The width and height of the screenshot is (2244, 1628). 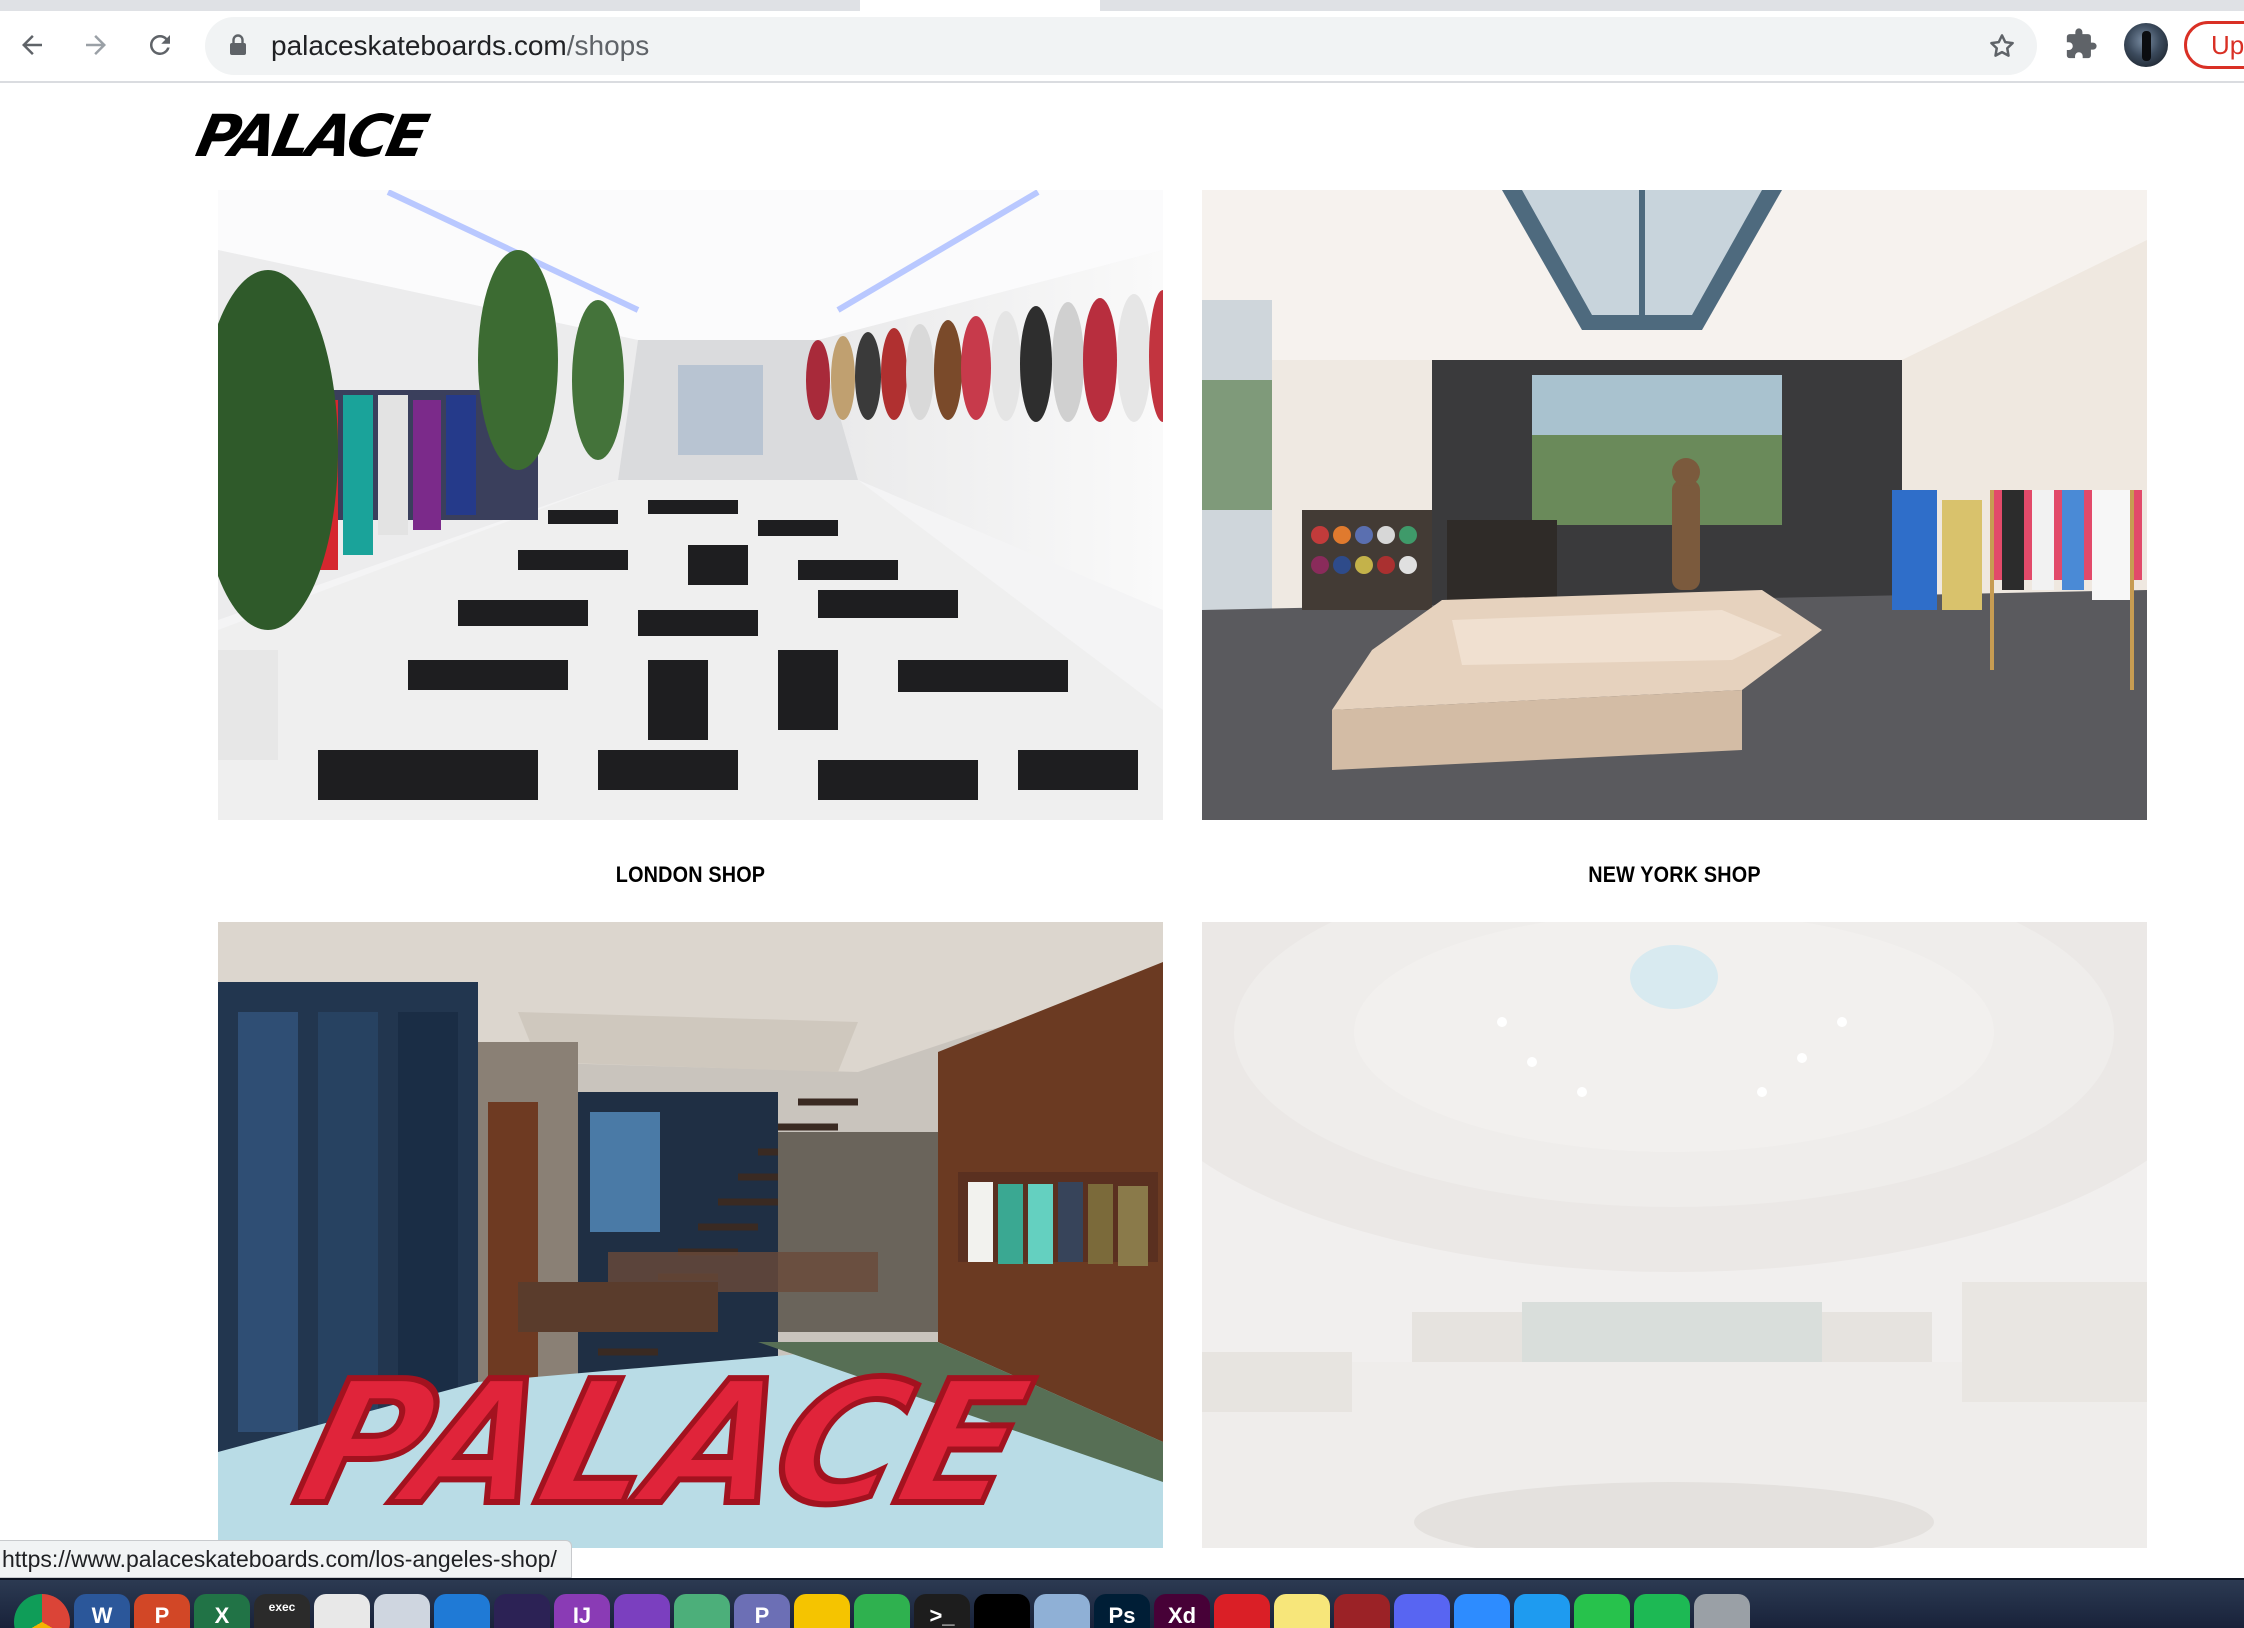 I want to click on photoshop-icon: Ps, so click(x=1122, y=1611).